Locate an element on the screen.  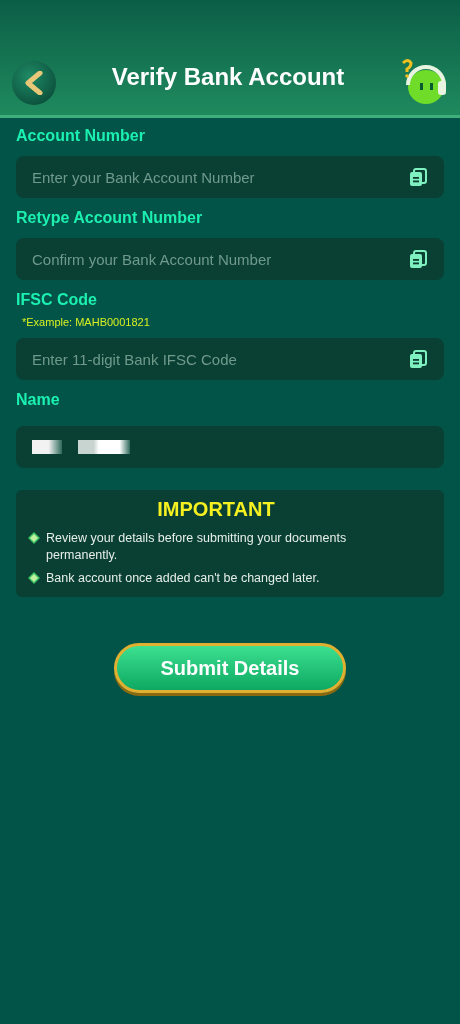
input-field: Confirm your Bank Account Number is located at coordinates (230, 259).